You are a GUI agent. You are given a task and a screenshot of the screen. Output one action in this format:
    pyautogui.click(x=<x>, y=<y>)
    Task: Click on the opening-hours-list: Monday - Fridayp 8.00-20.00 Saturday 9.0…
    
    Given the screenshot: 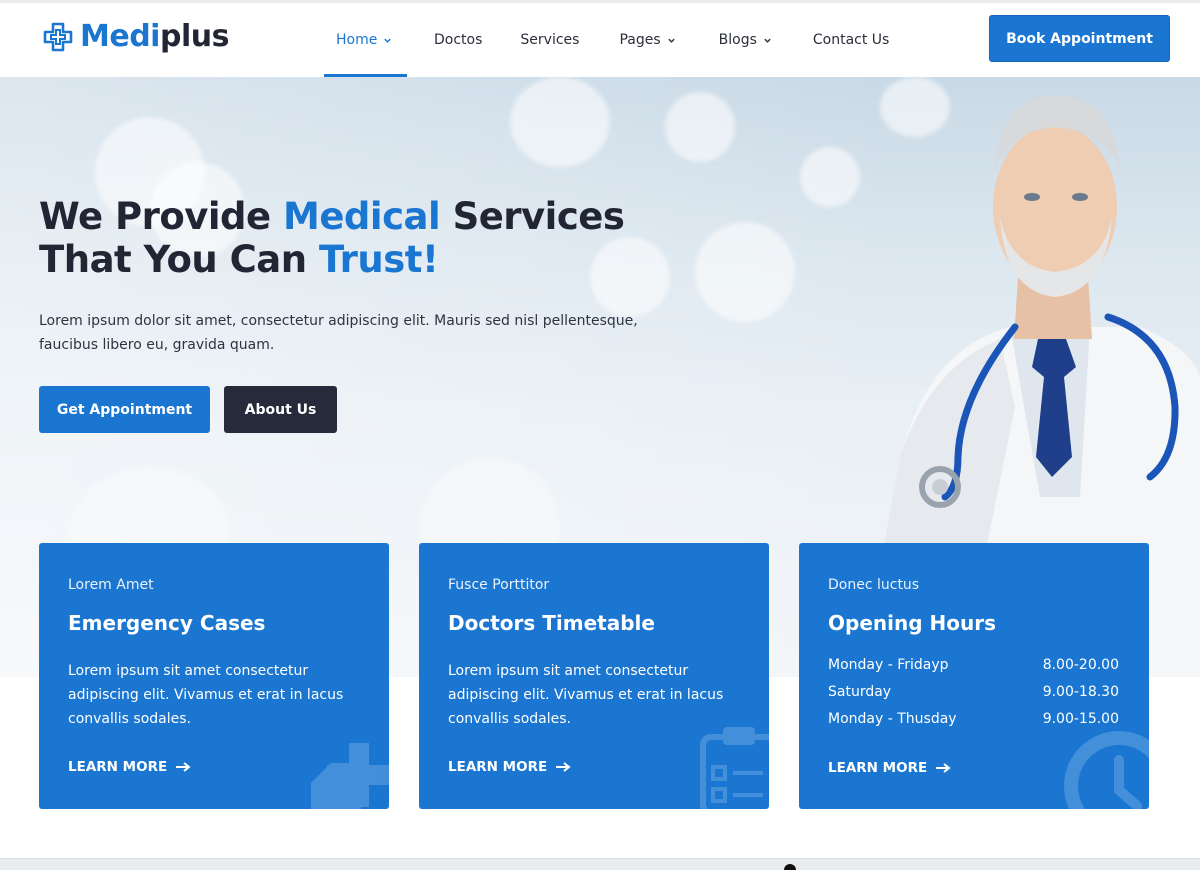 What is the action you would take?
    pyautogui.click(x=973, y=695)
    